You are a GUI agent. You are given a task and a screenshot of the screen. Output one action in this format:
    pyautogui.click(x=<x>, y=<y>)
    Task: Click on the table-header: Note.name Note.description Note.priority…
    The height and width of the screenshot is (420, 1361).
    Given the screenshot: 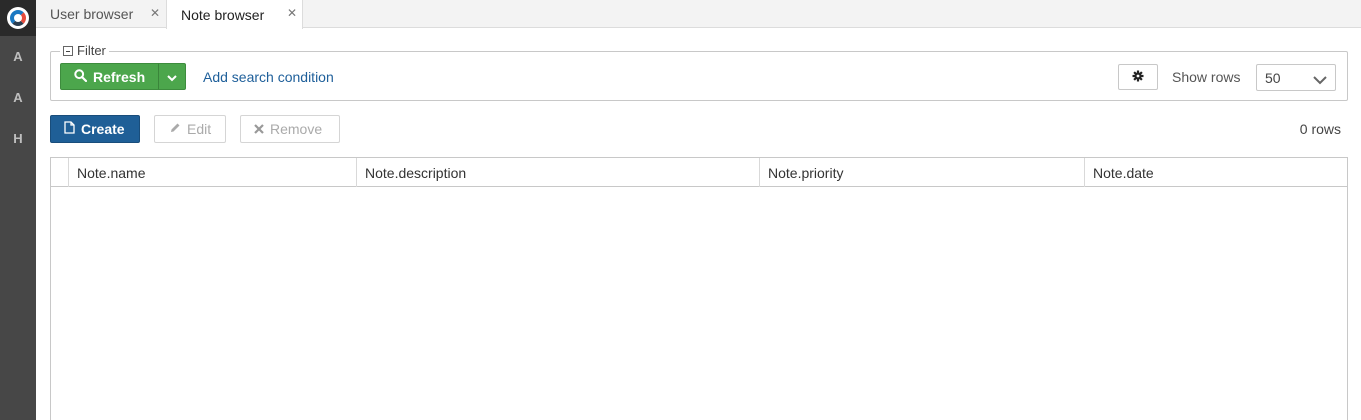 What is the action you would take?
    pyautogui.click(x=699, y=172)
    